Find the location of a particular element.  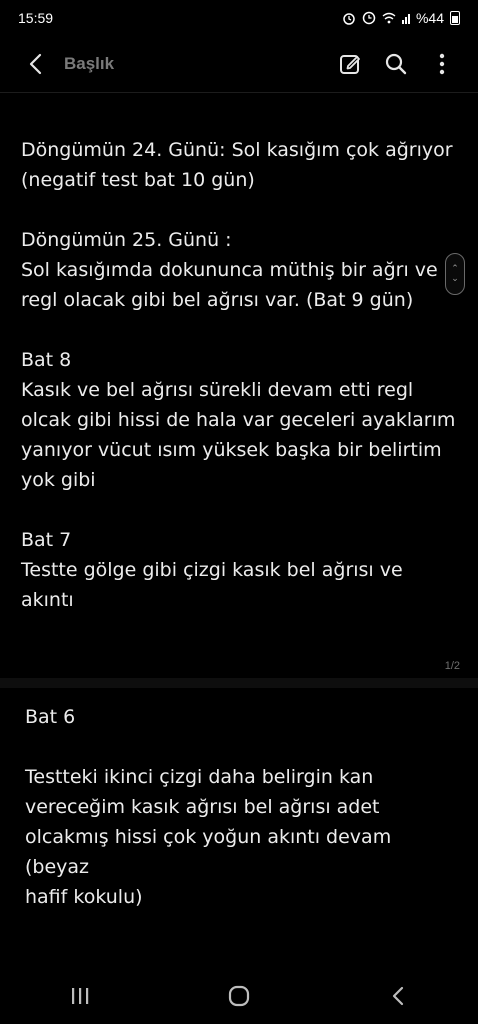

back-nav-icon is located at coordinates (398, 996).